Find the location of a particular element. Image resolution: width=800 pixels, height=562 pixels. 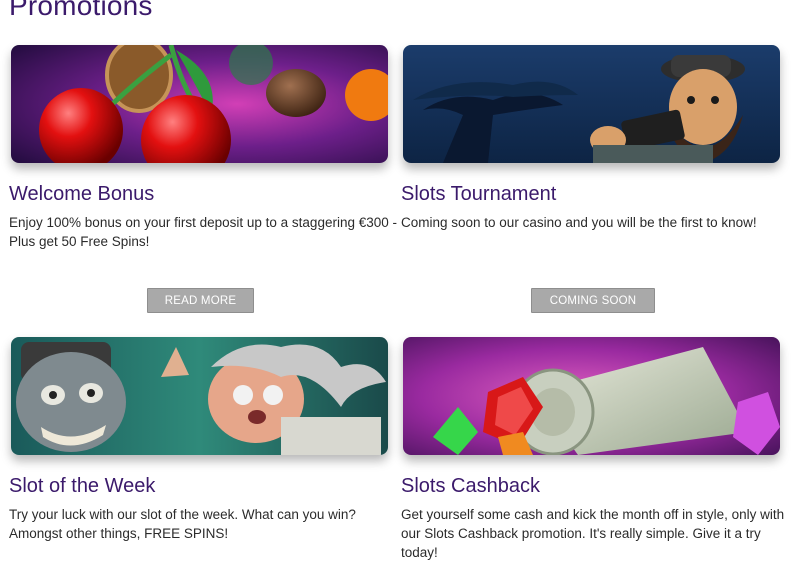

promo-title: Slots Cashback is located at coordinates (470, 486).